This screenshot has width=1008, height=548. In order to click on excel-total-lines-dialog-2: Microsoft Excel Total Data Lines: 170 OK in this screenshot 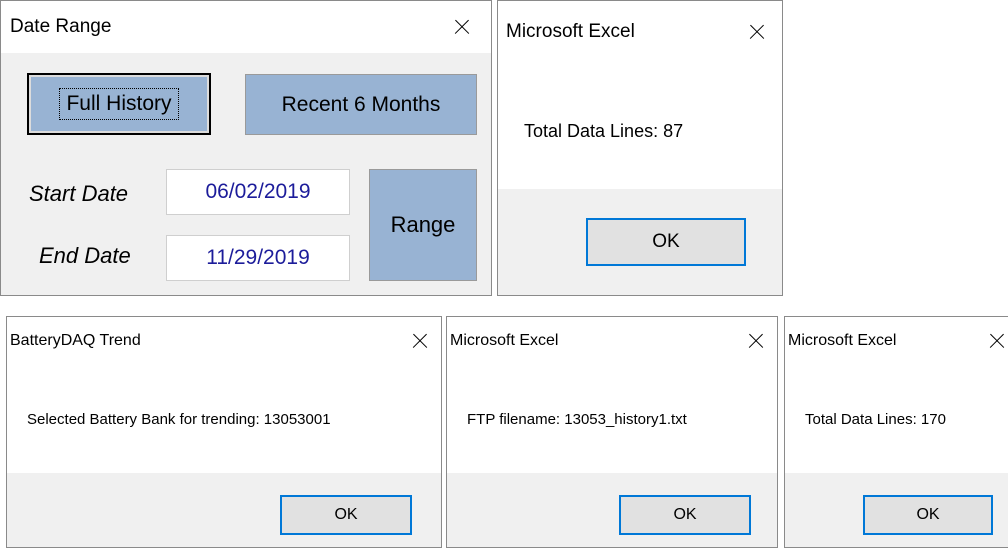, I will do `click(896, 432)`.